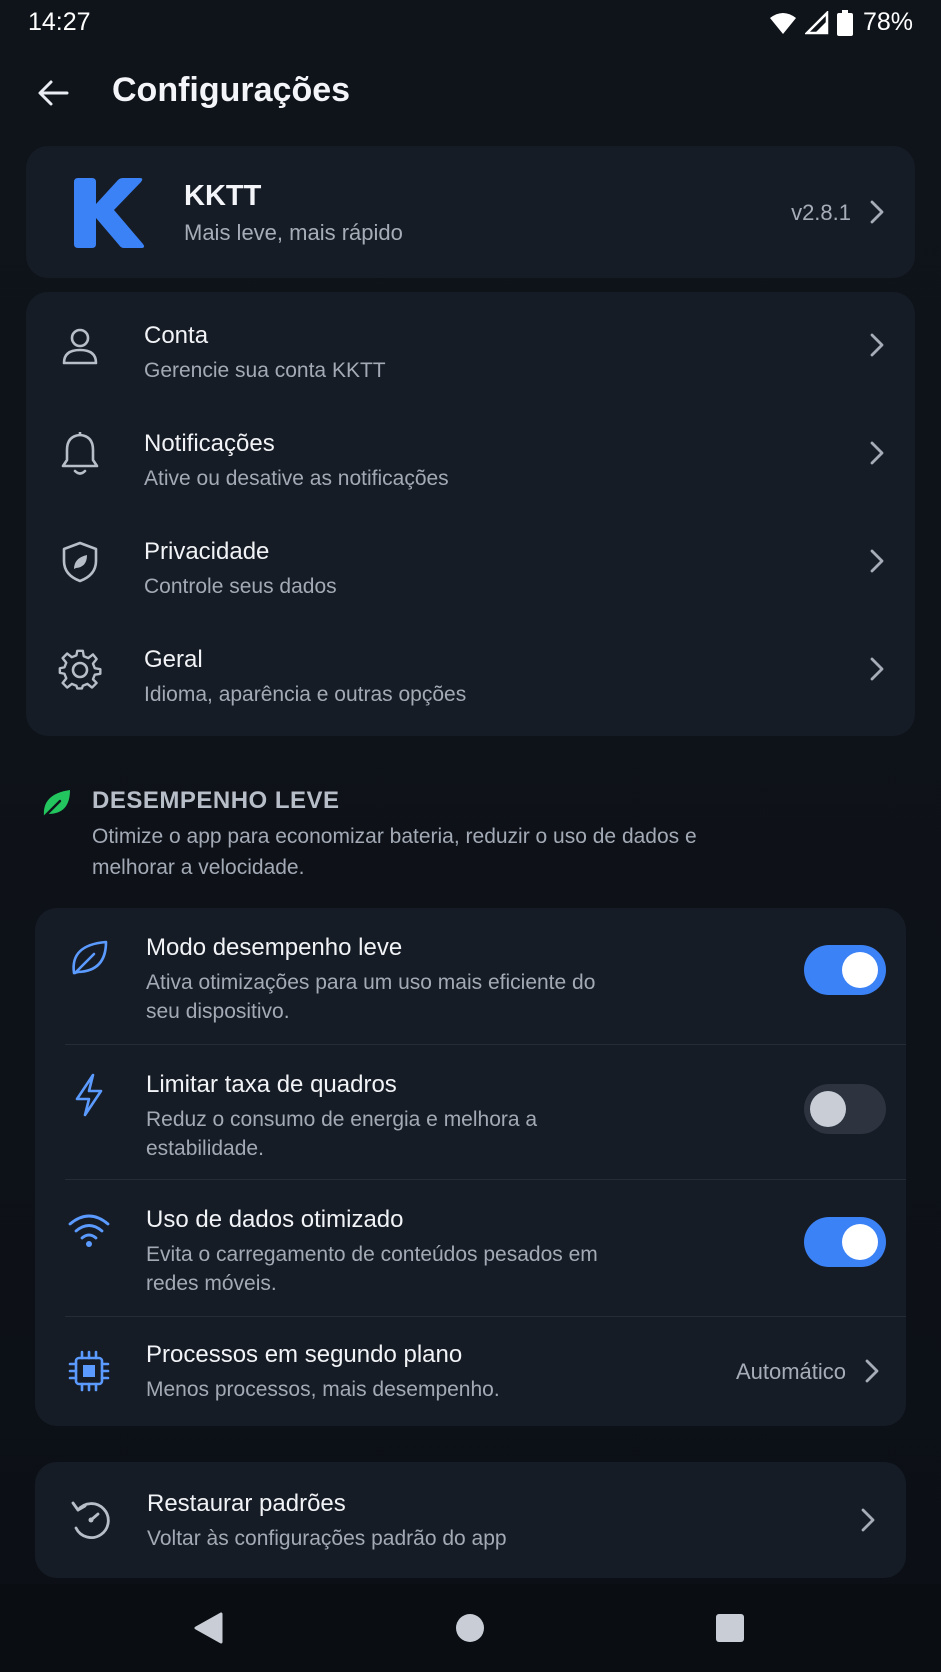  I want to click on nav-recents-button, so click(730, 1628).